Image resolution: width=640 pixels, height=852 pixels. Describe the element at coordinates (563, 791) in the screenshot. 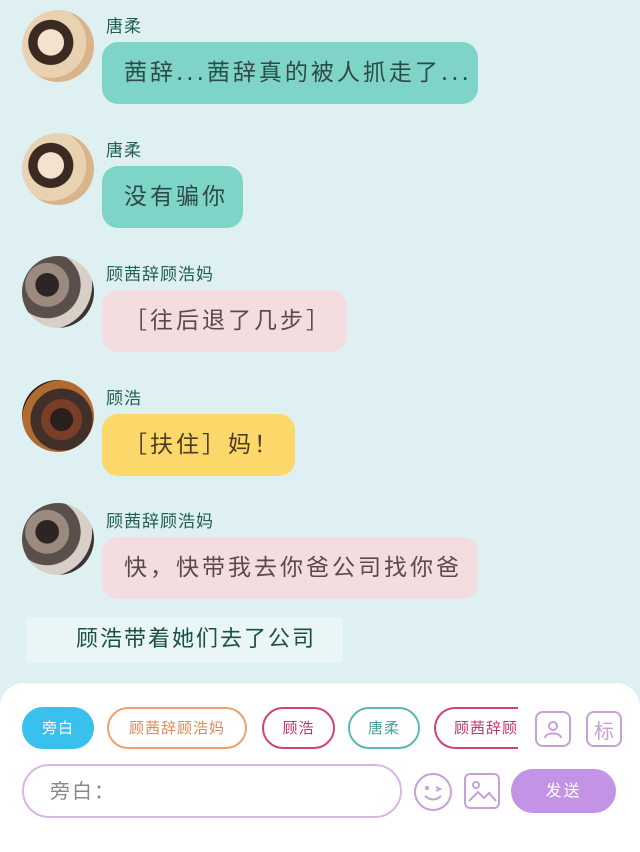

I see `send-button: 发送` at that location.